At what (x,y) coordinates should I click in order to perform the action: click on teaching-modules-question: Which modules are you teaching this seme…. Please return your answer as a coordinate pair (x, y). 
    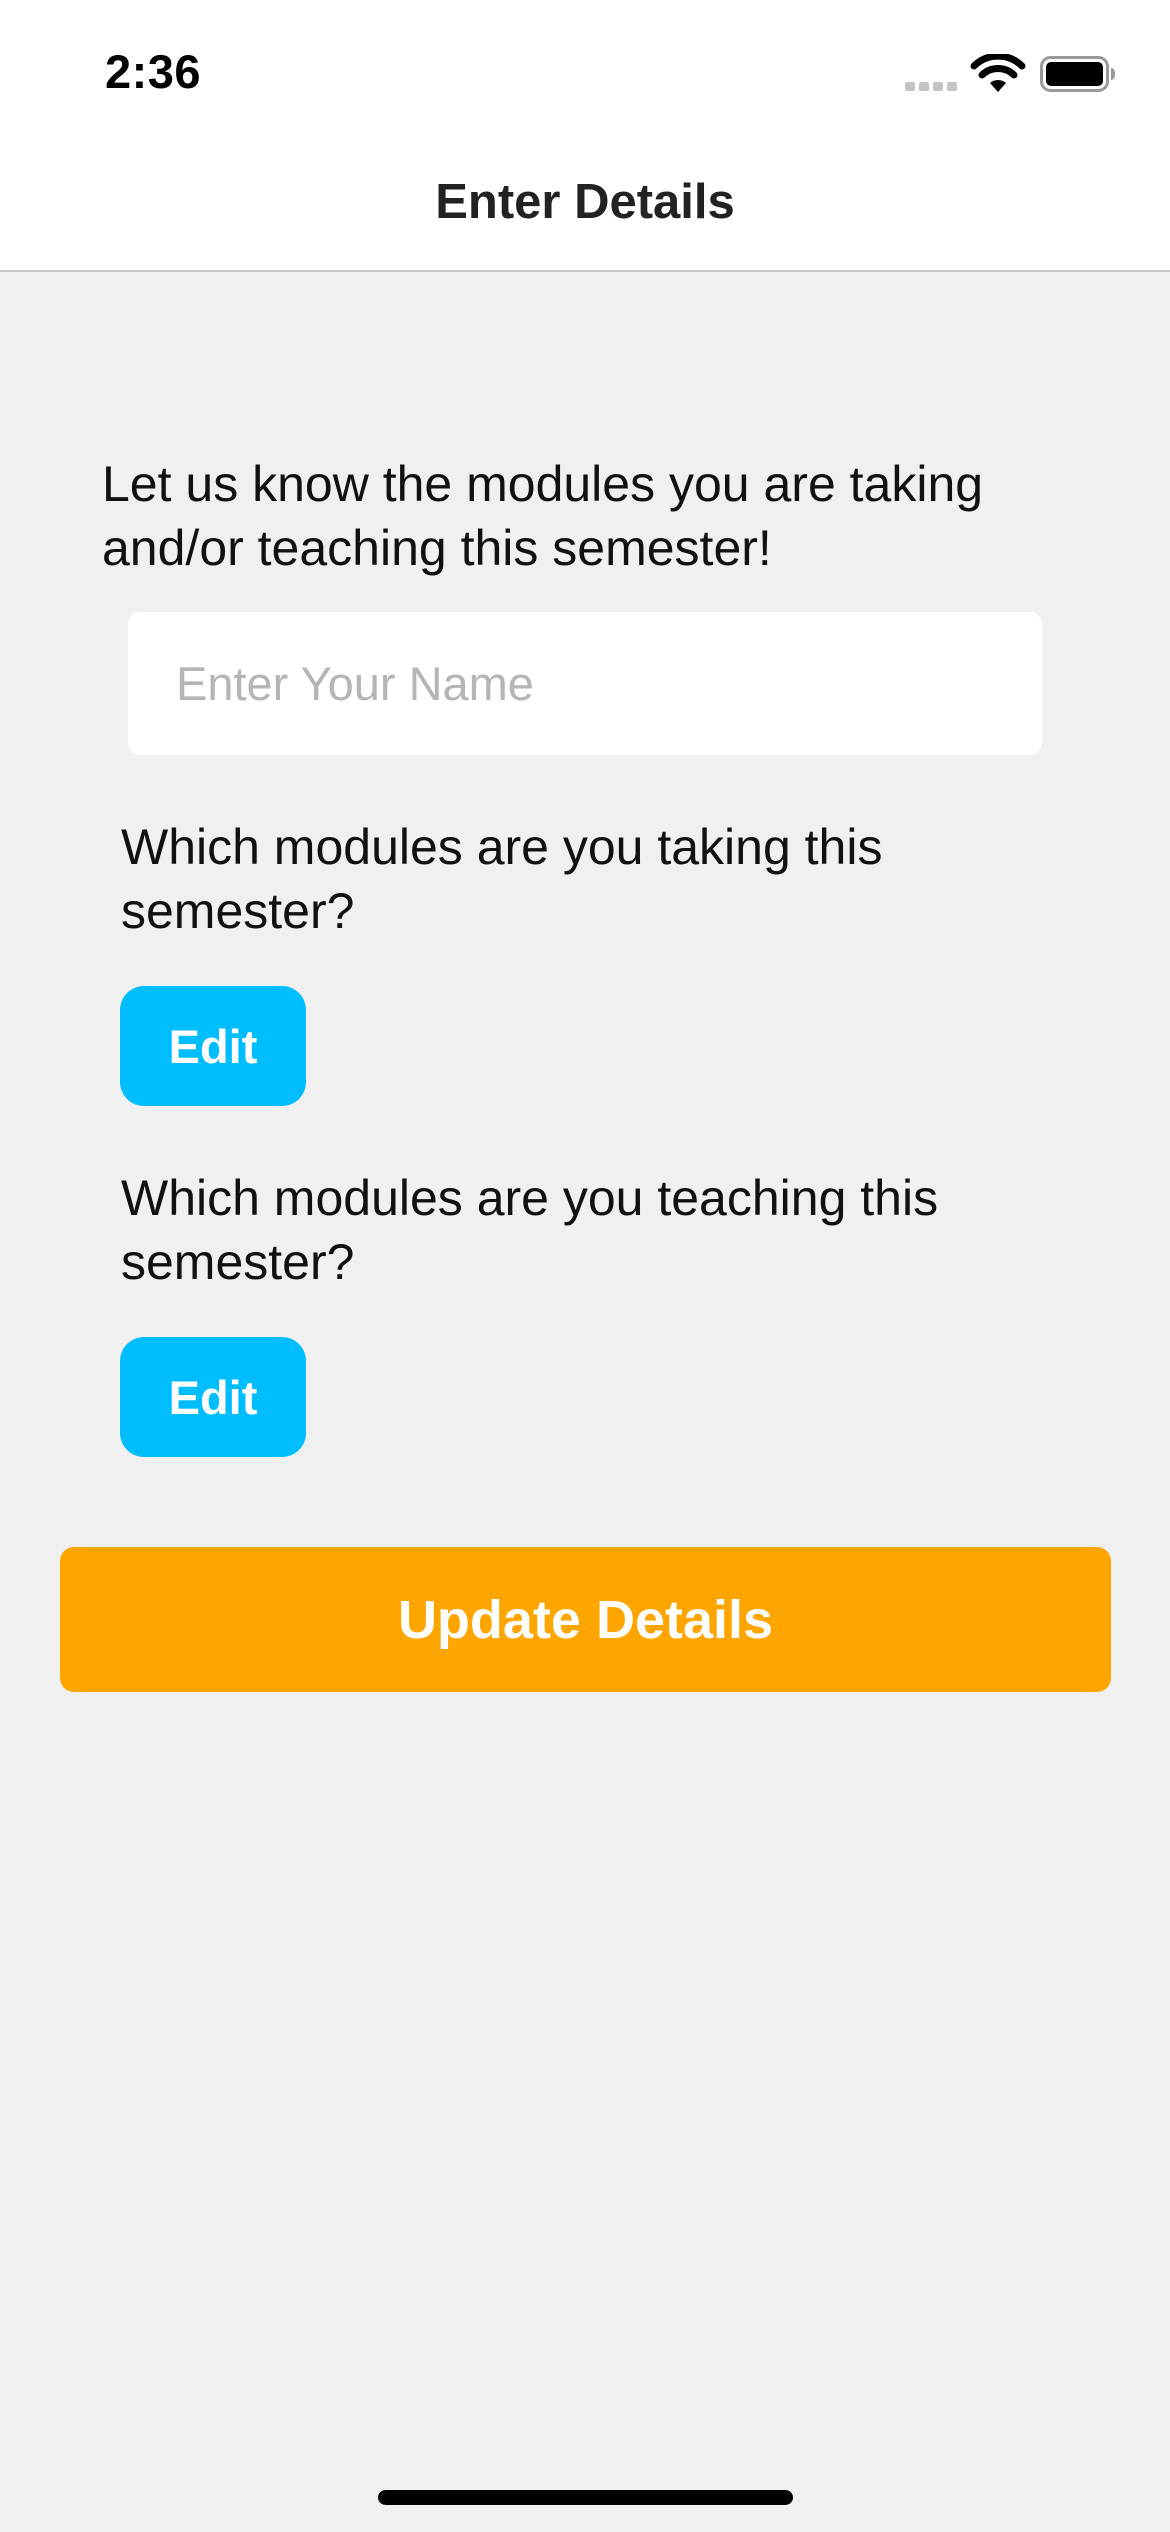
    Looking at the image, I should click on (530, 1230).